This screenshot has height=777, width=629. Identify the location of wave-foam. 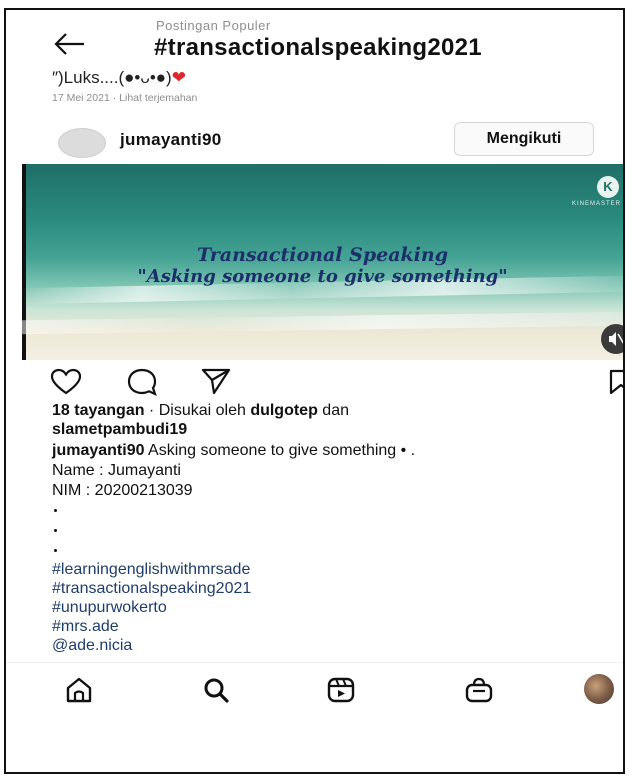
(322, 323).